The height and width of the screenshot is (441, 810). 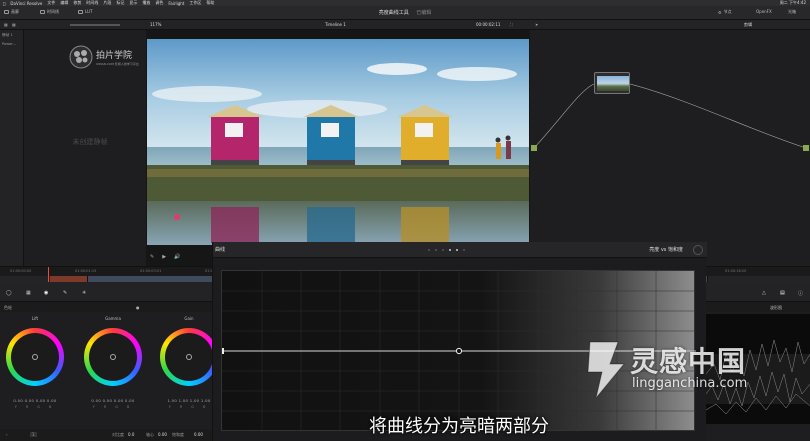 I want to click on nodes-icon: ⚙, so click(x=720, y=12).